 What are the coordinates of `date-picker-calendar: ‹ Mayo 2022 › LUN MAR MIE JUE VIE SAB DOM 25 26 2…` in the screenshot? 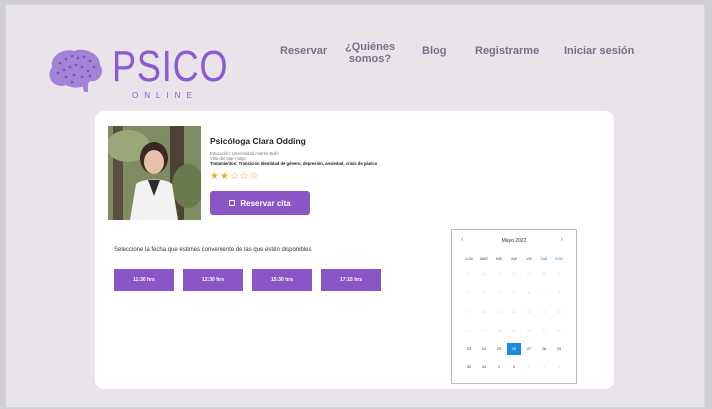 It's located at (514, 306).